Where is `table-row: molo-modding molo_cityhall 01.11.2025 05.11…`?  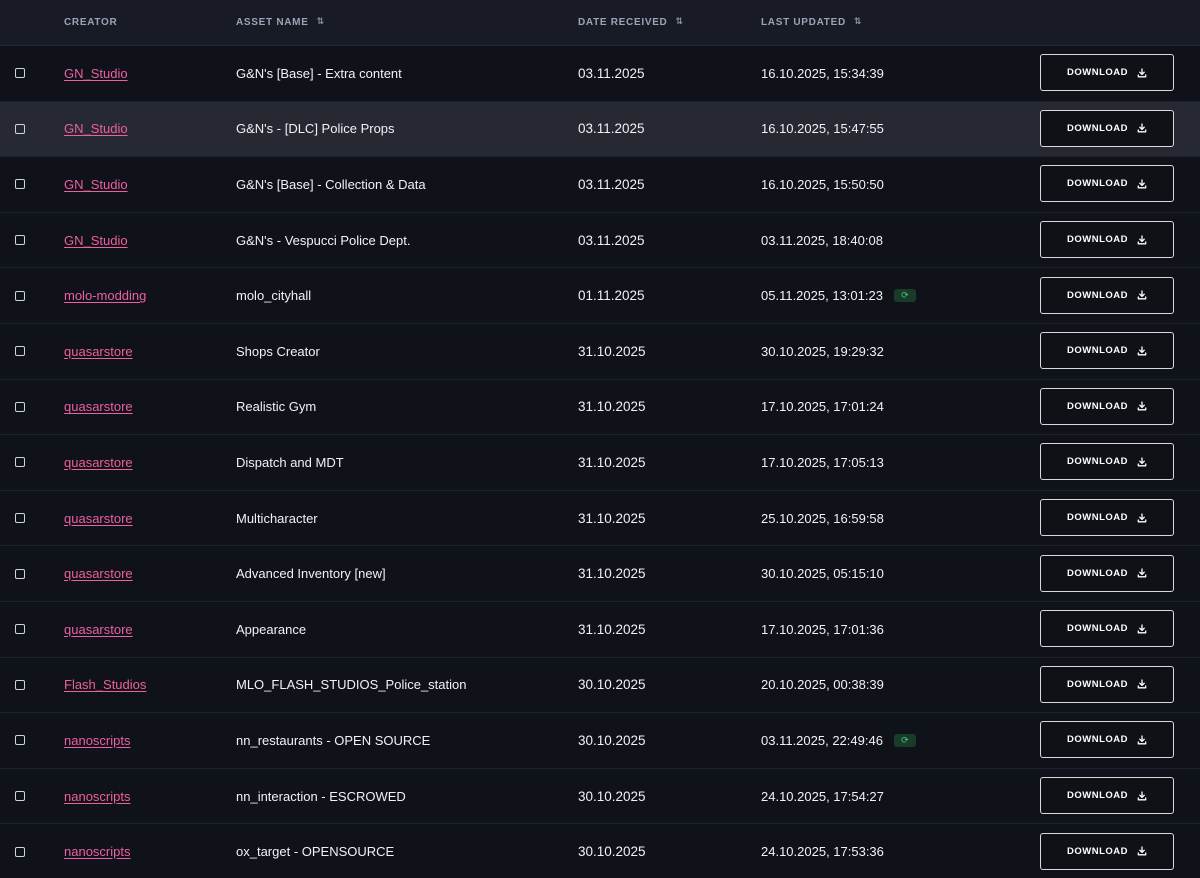
table-row: molo-modding molo_cityhall 01.11.2025 05.11… is located at coordinates (600, 296).